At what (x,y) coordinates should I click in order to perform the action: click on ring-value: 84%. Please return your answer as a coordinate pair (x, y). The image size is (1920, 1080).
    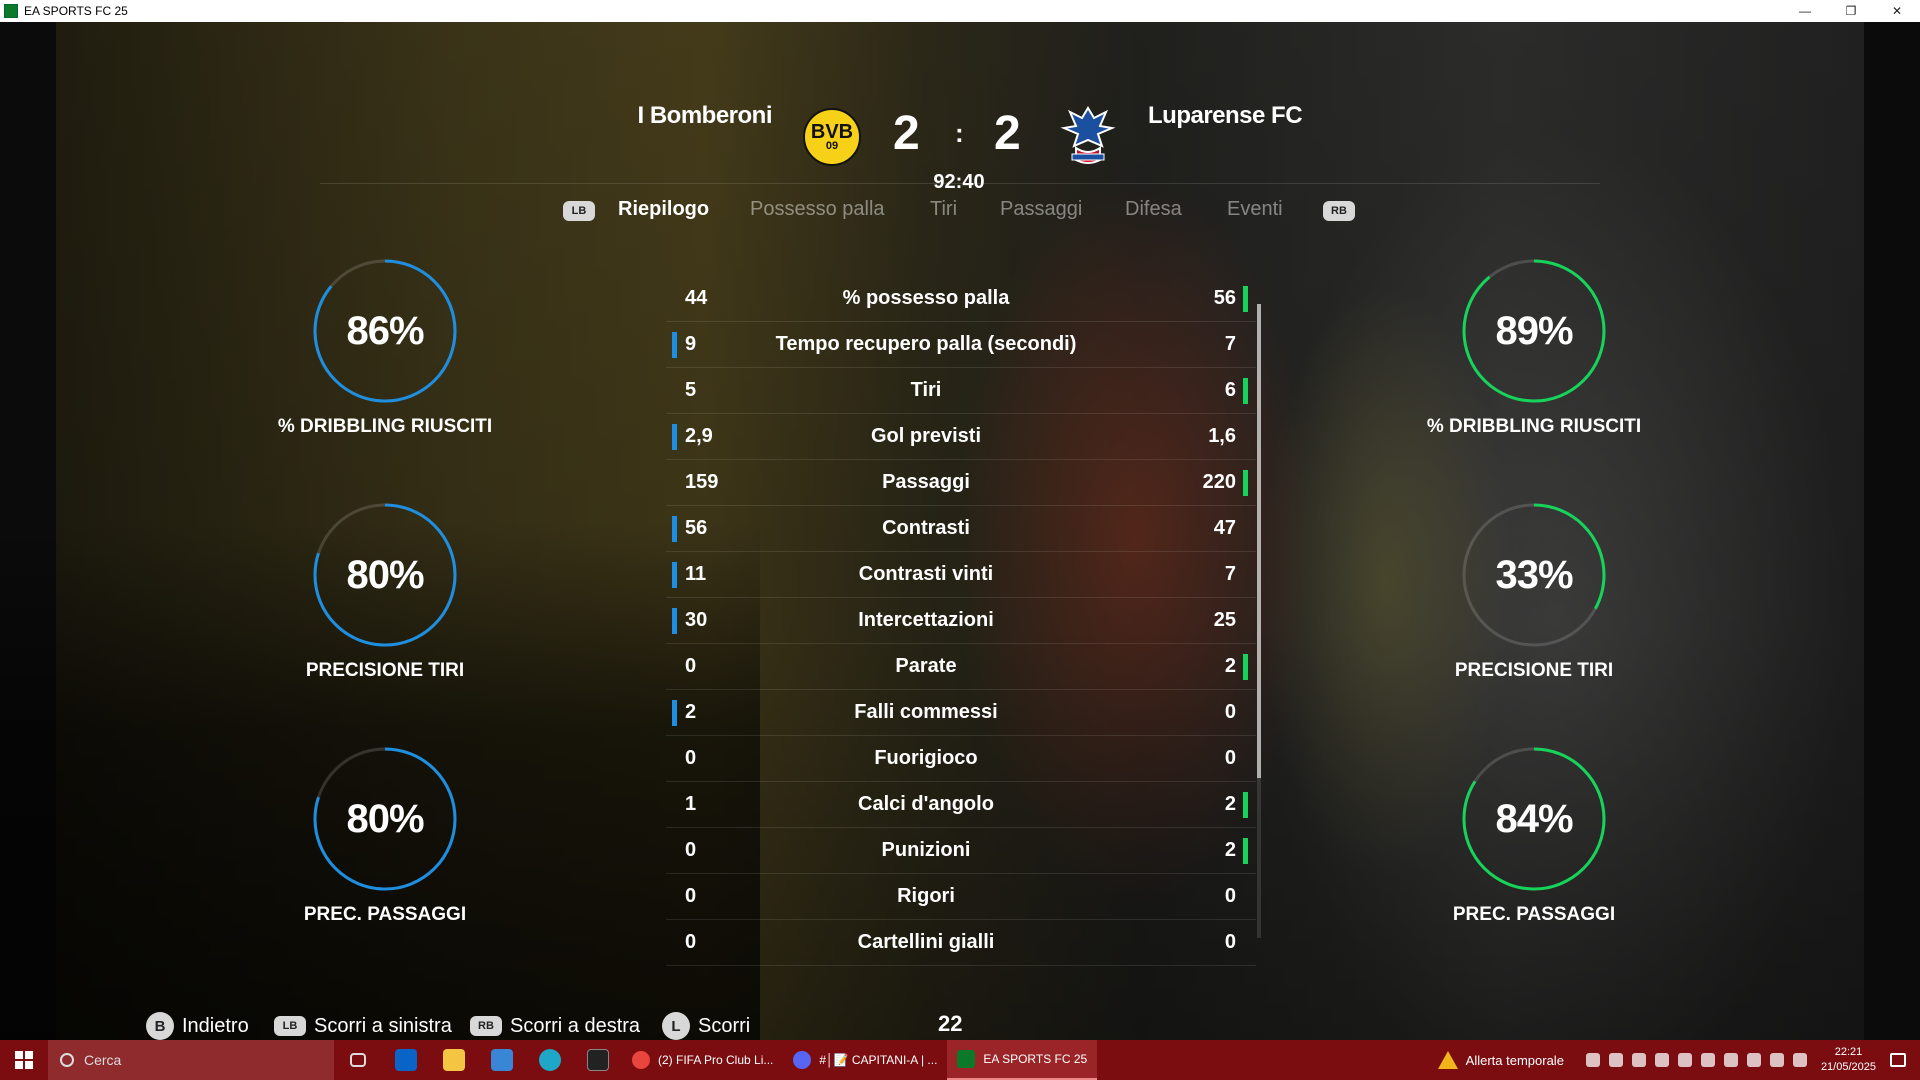
    Looking at the image, I should click on (1534, 818).